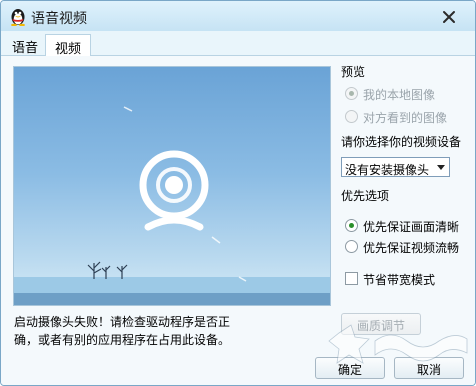 The height and width of the screenshot is (386, 476). Describe the element at coordinates (387, 170) in the screenshot. I see `video-device-value: 没有安装摄像头` at that location.